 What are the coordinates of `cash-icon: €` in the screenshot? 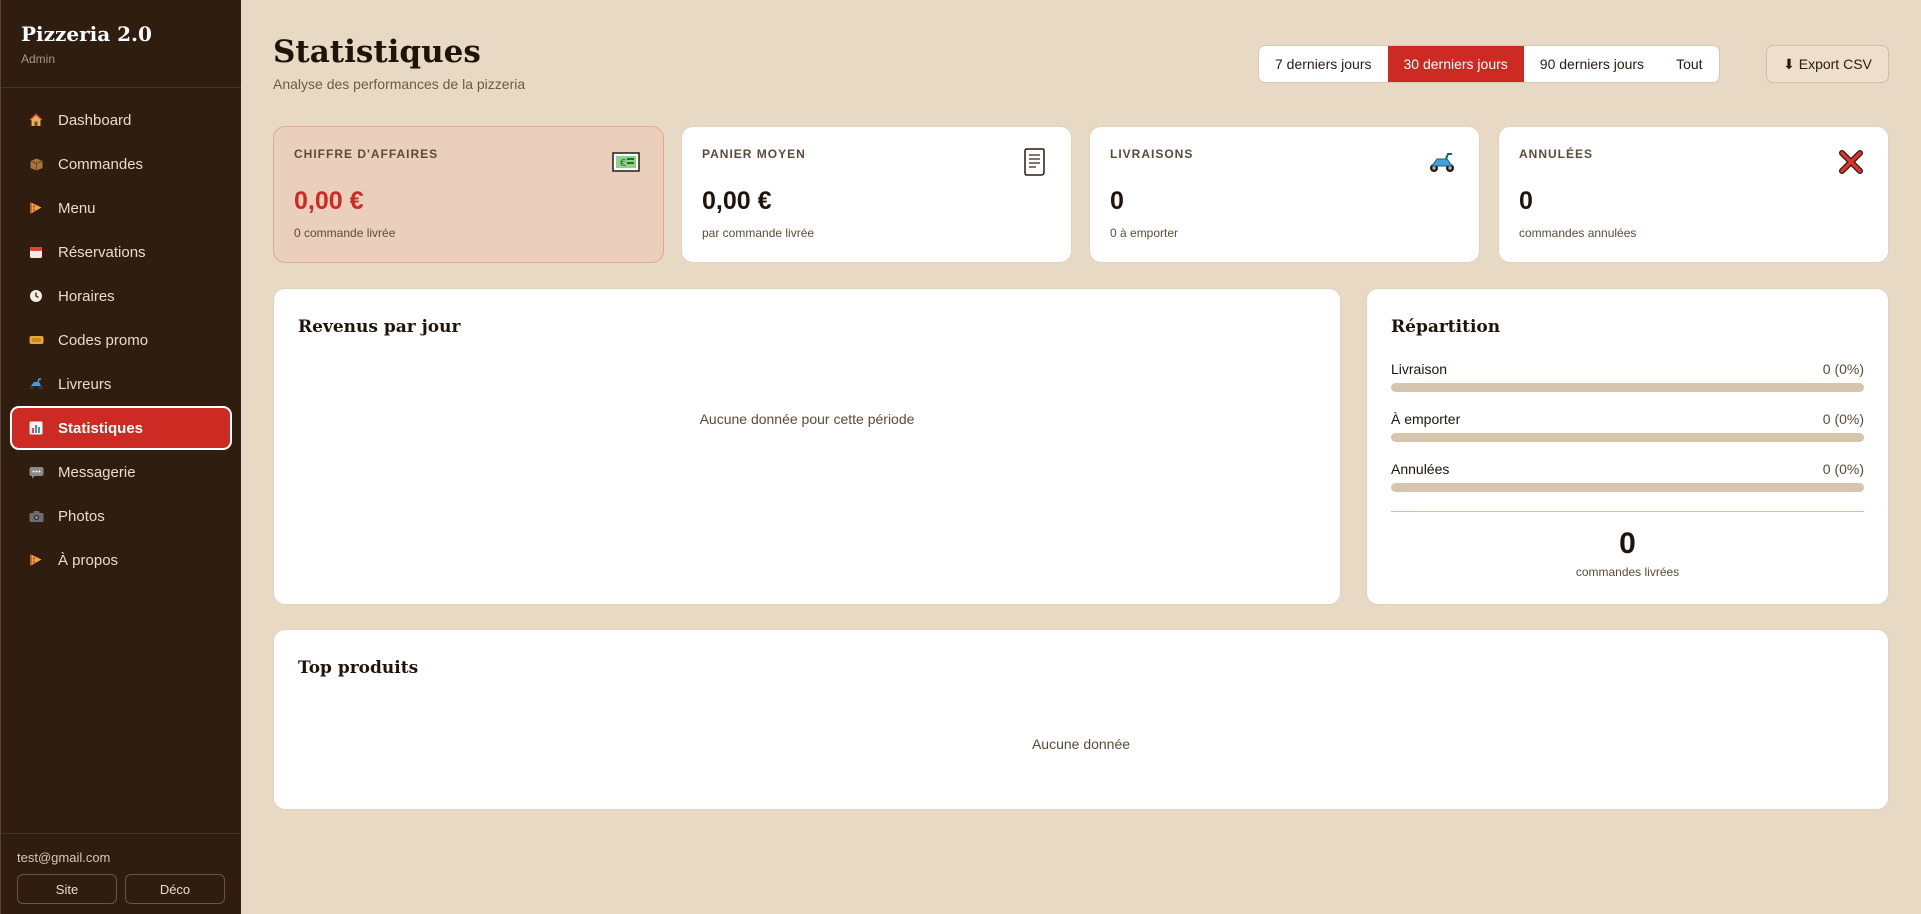 It's located at (626, 162).